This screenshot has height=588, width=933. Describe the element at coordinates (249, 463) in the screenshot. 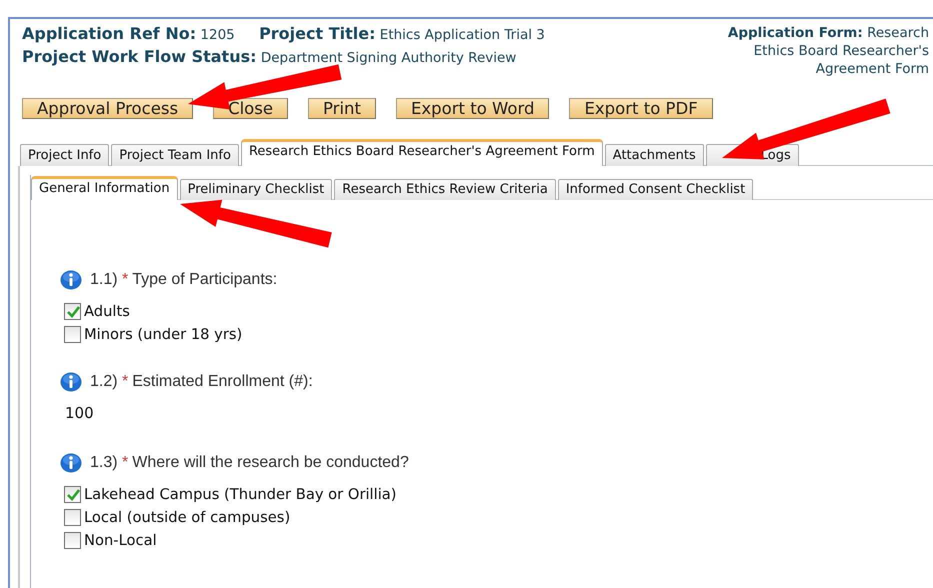

I see `question-text: 1.3) * Where will the research be conducted?` at that location.